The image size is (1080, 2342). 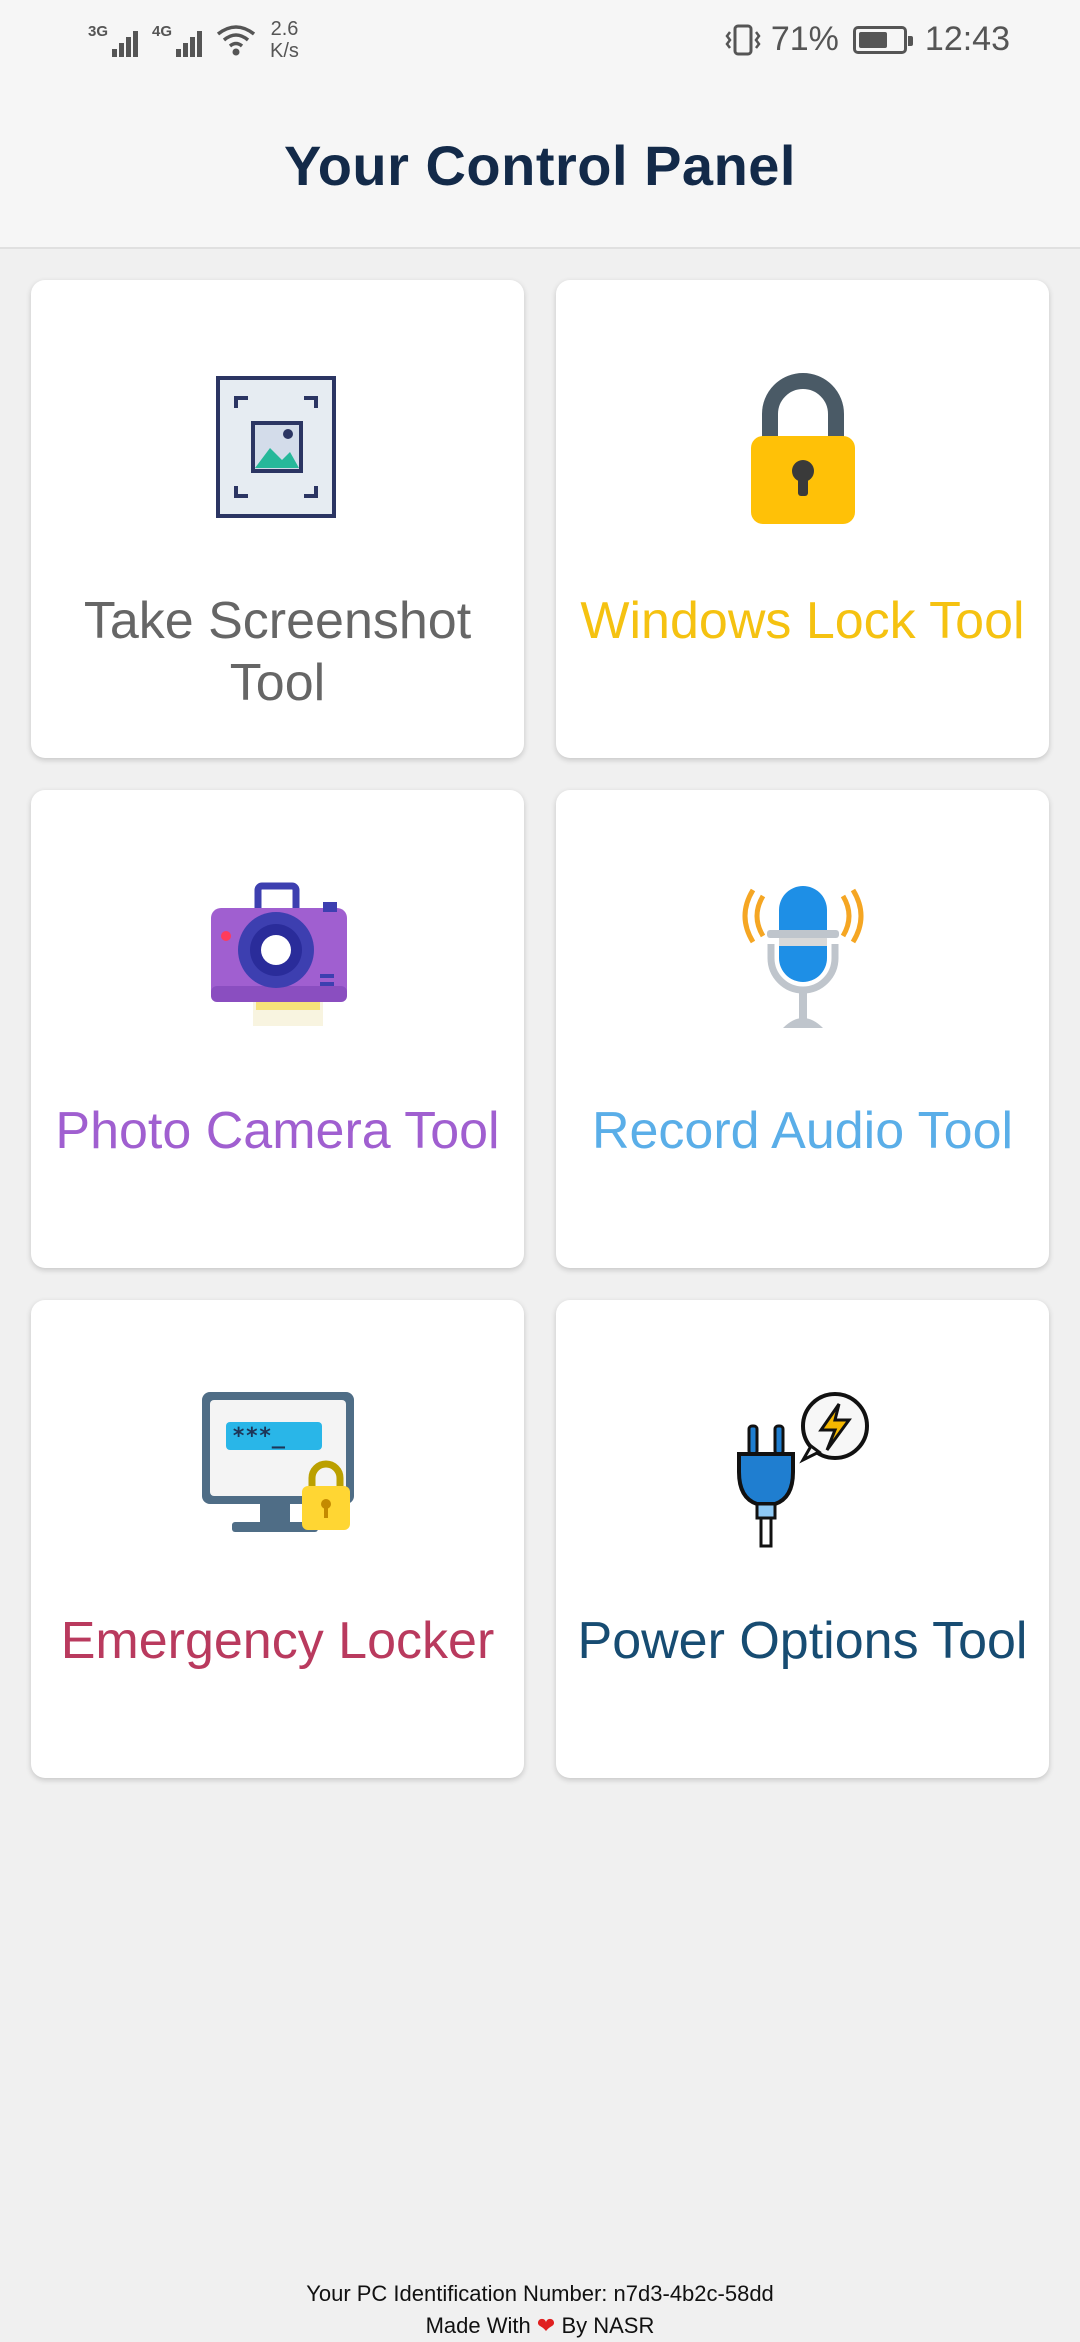 I want to click on microphone-icon, so click(x=802, y=957).